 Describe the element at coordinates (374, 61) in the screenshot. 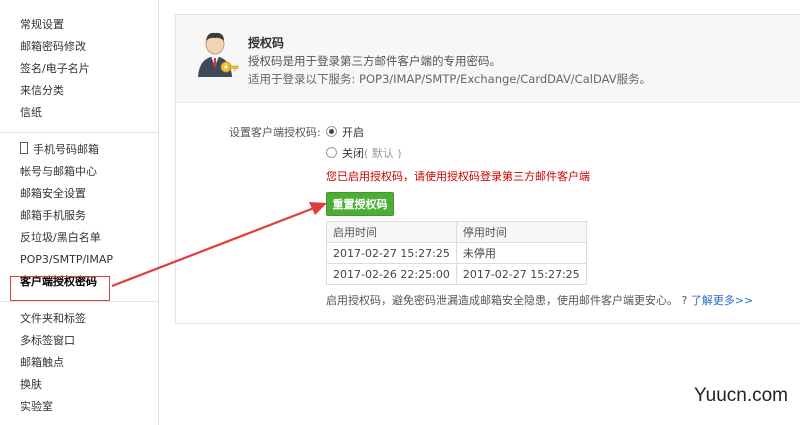

I see `auth-code-description: 授权码是用于登录第三方邮件客户端的专用密码。` at that location.